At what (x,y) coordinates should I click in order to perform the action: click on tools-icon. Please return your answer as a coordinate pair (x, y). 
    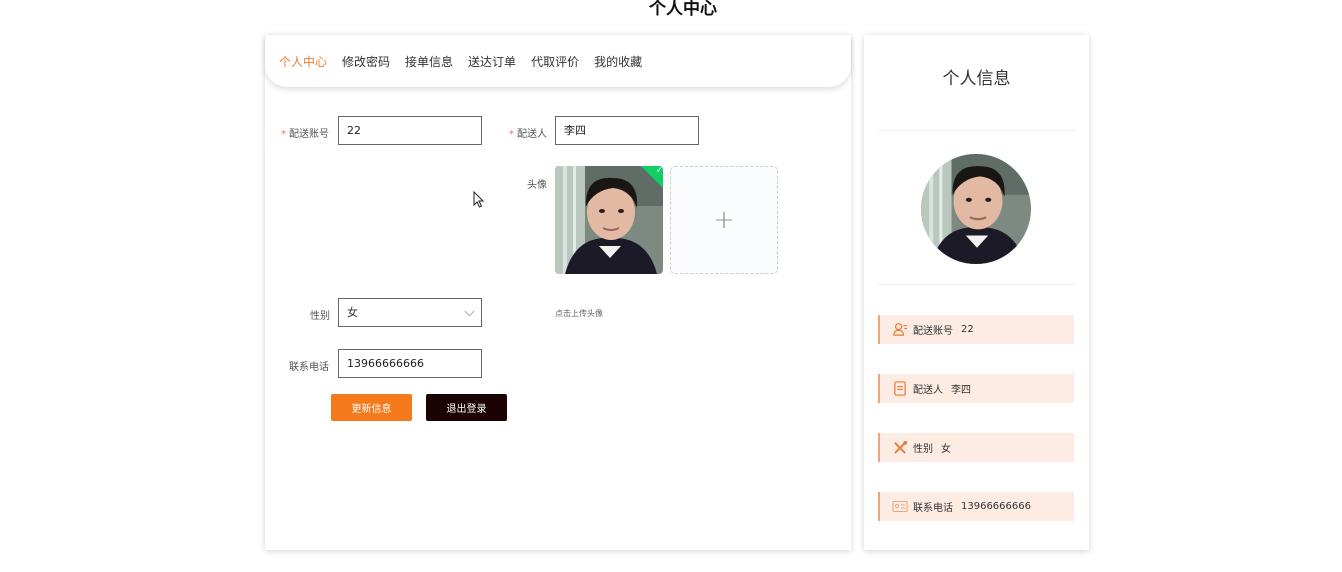
    Looking at the image, I should click on (900, 448).